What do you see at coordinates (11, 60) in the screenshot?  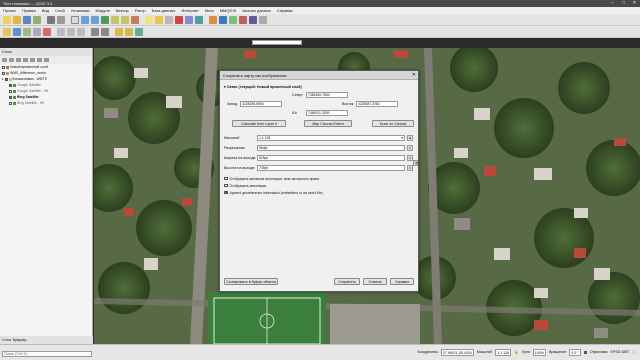 I see `add-group-icon` at bounding box center [11, 60].